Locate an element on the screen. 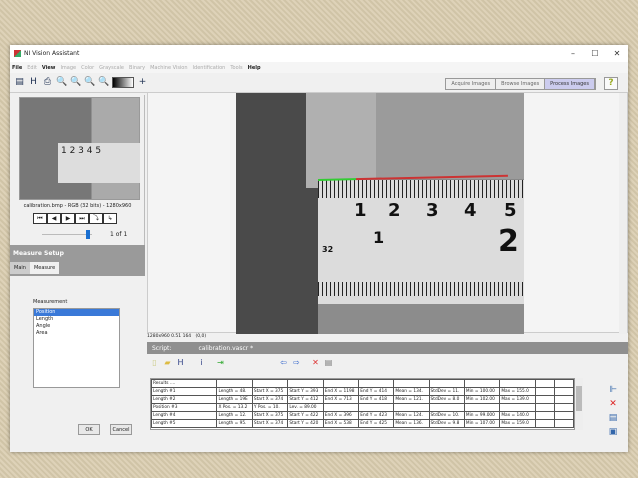 This screenshot has height=478, width=638. close-button: ✕ is located at coordinates (617, 53).